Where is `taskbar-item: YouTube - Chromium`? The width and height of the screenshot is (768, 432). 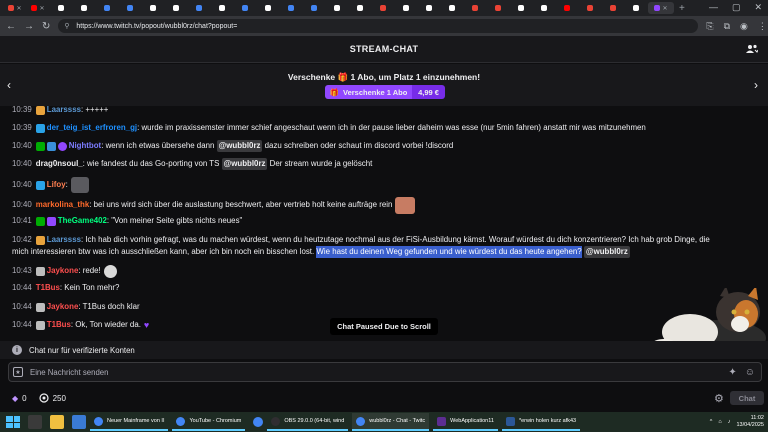 taskbar-item: YouTube - Chromium is located at coordinates (209, 422).